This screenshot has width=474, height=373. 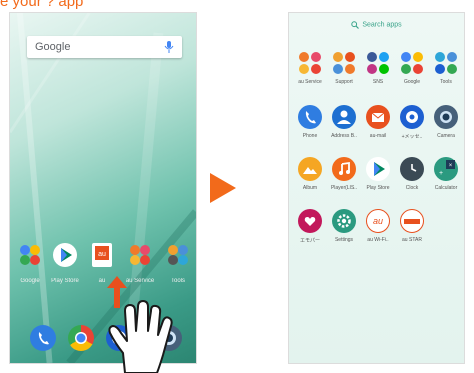 I want to click on app-label: Calculator, so click(x=446, y=188).